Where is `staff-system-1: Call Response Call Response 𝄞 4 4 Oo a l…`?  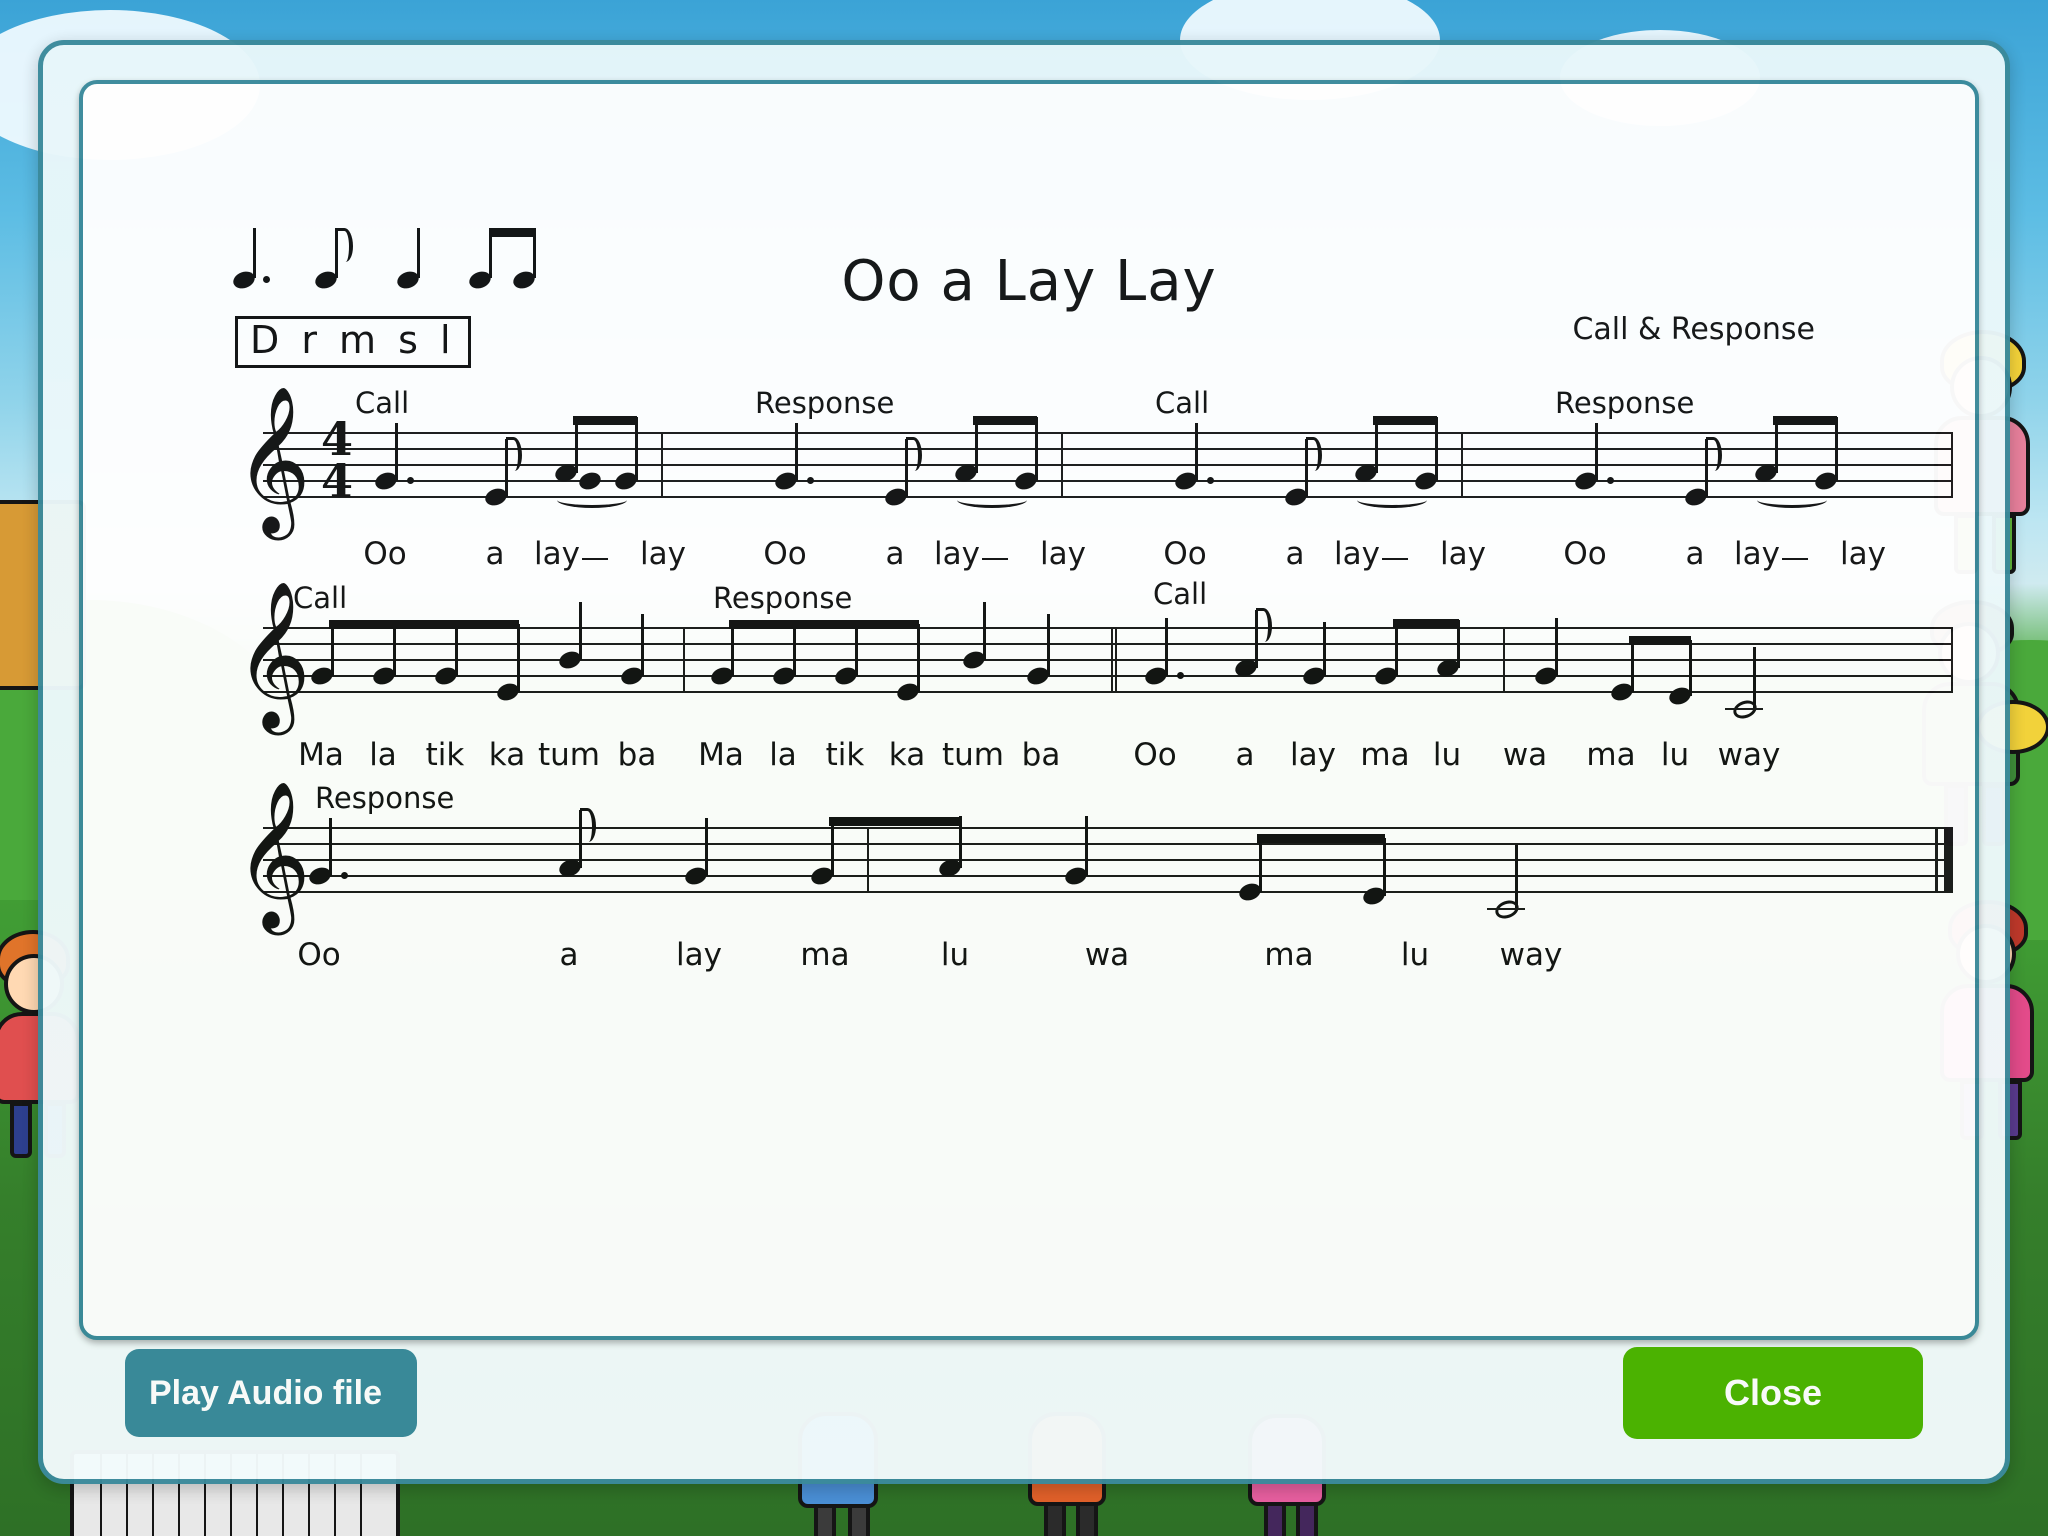 staff-system-1: Call Response Call Response 𝄞 4 4 Oo a l… is located at coordinates (1094, 504).